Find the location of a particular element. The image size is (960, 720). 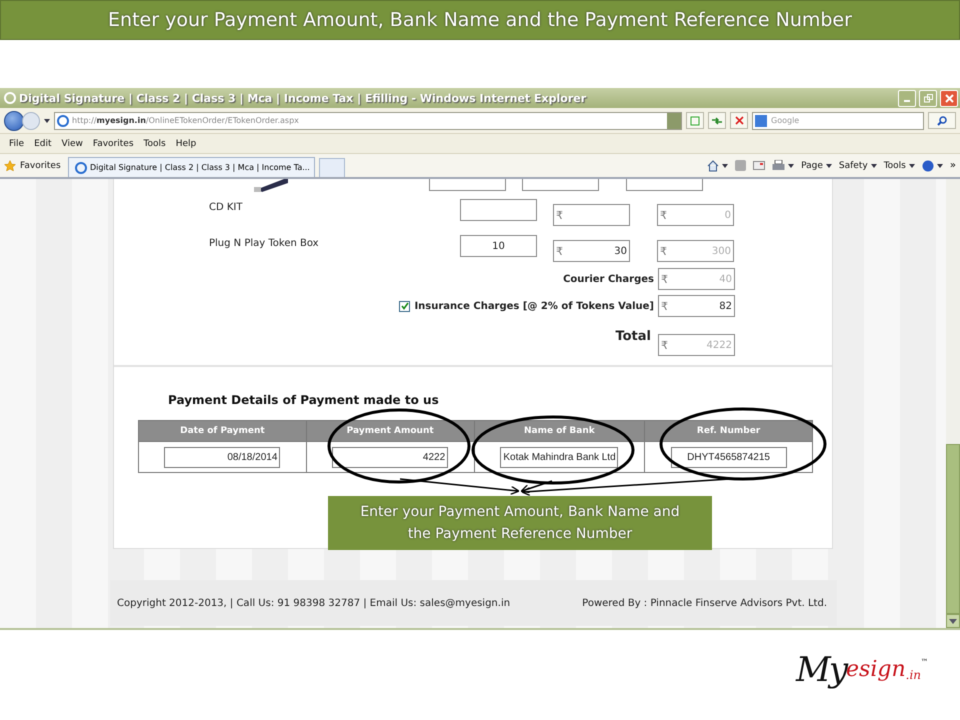

restore-icon is located at coordinates (928, 98).